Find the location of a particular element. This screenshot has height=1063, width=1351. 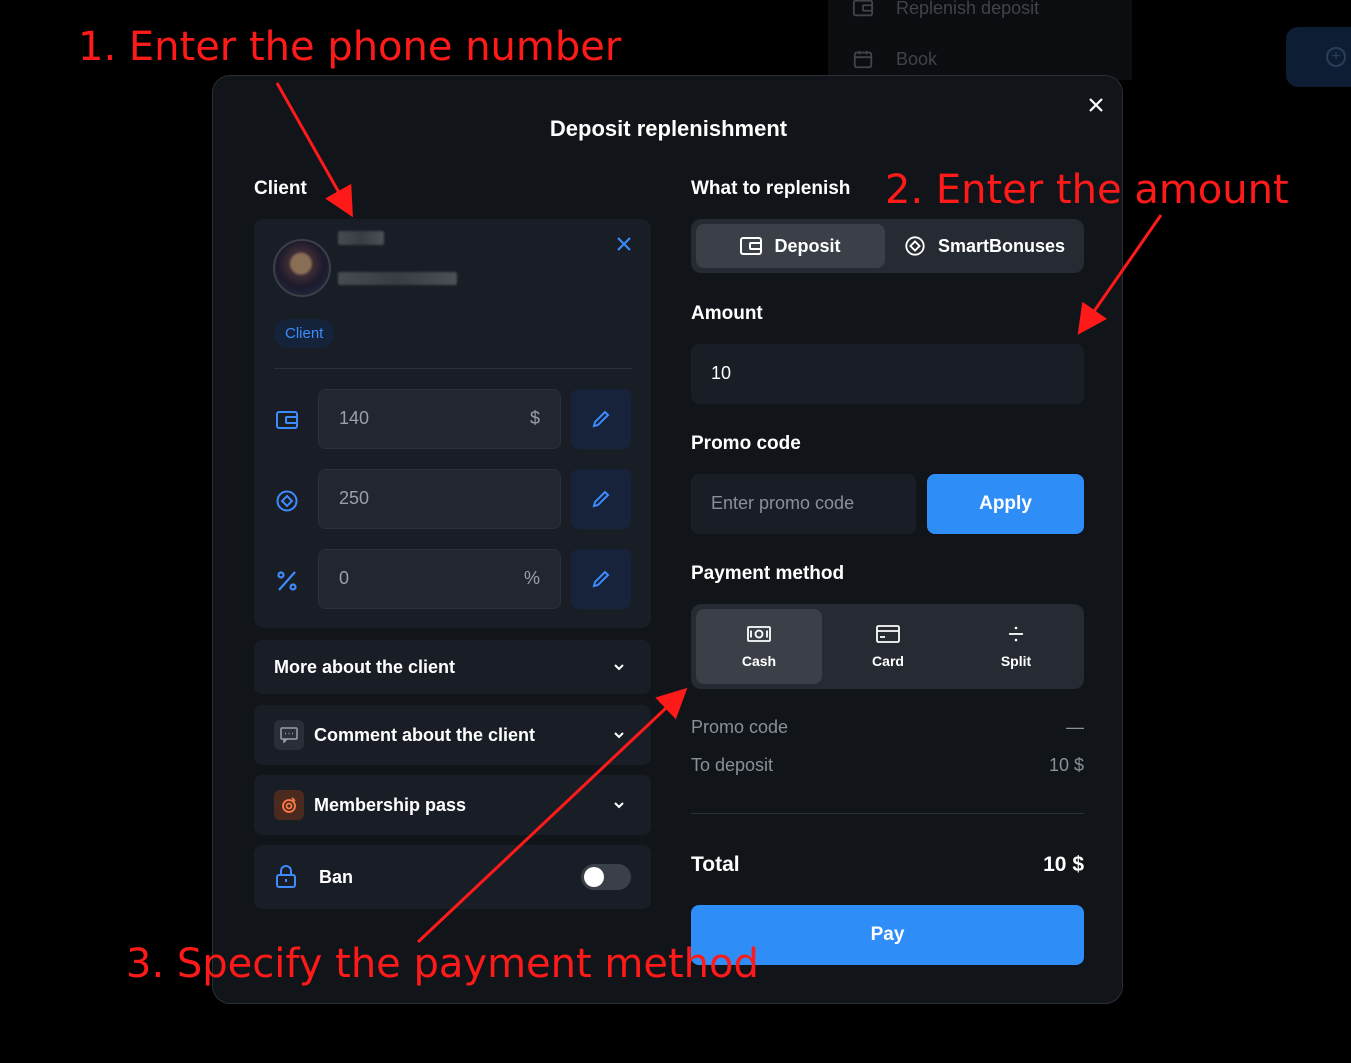

amount-value: 10 is located at coordinates (721, 373).